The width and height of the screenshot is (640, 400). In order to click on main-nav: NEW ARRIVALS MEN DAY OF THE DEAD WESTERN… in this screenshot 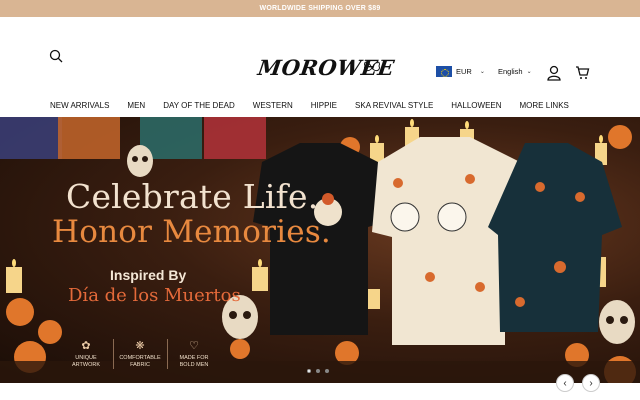, I will do `click(320, 105)`.